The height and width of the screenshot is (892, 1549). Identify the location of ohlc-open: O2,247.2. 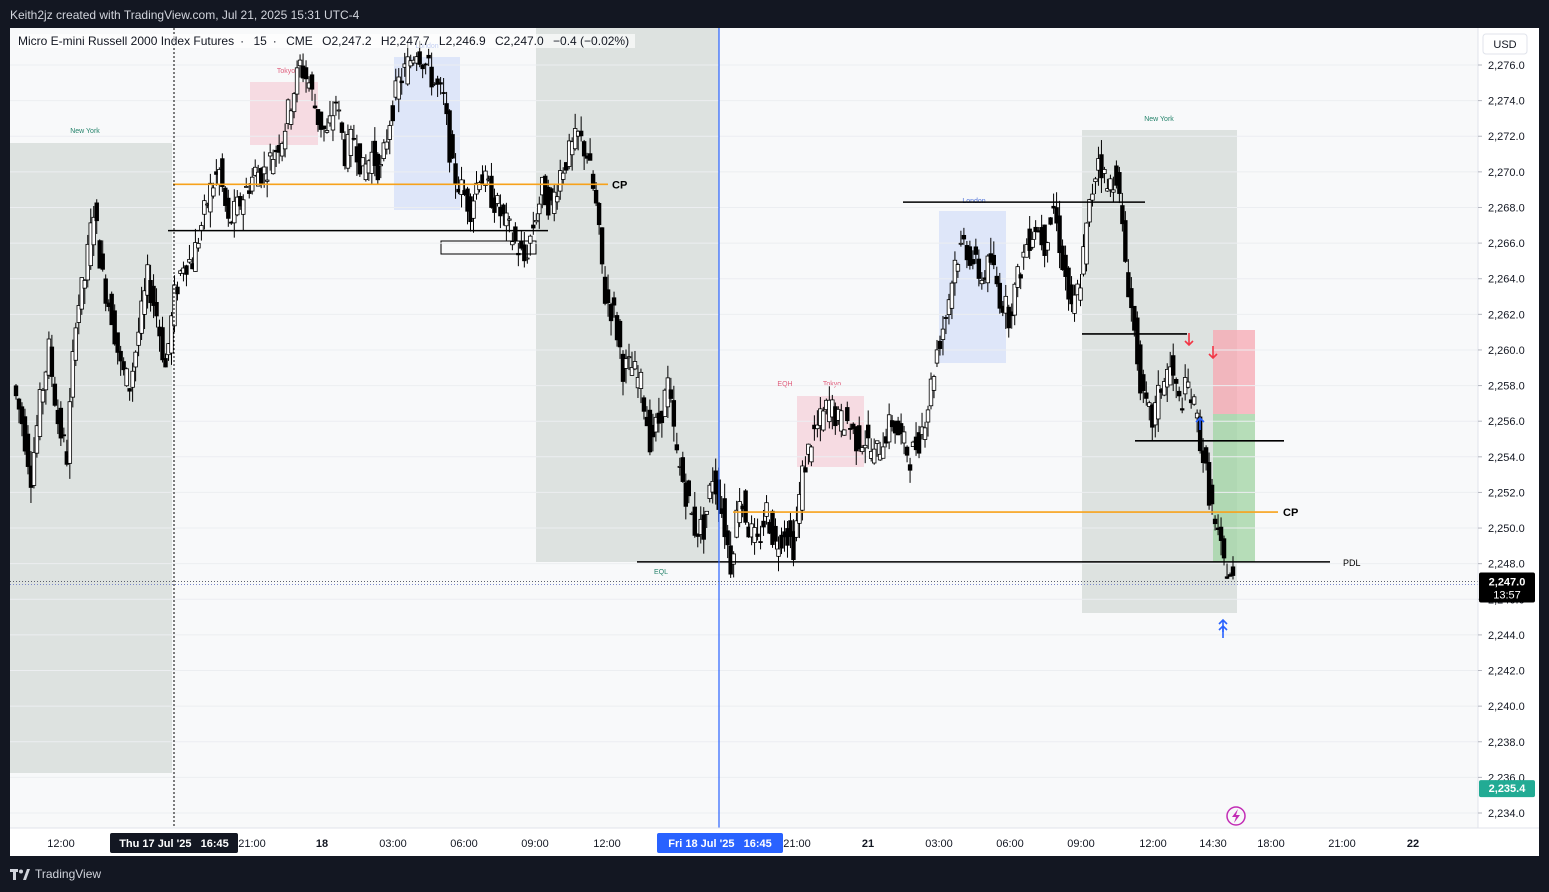
(347, 41).